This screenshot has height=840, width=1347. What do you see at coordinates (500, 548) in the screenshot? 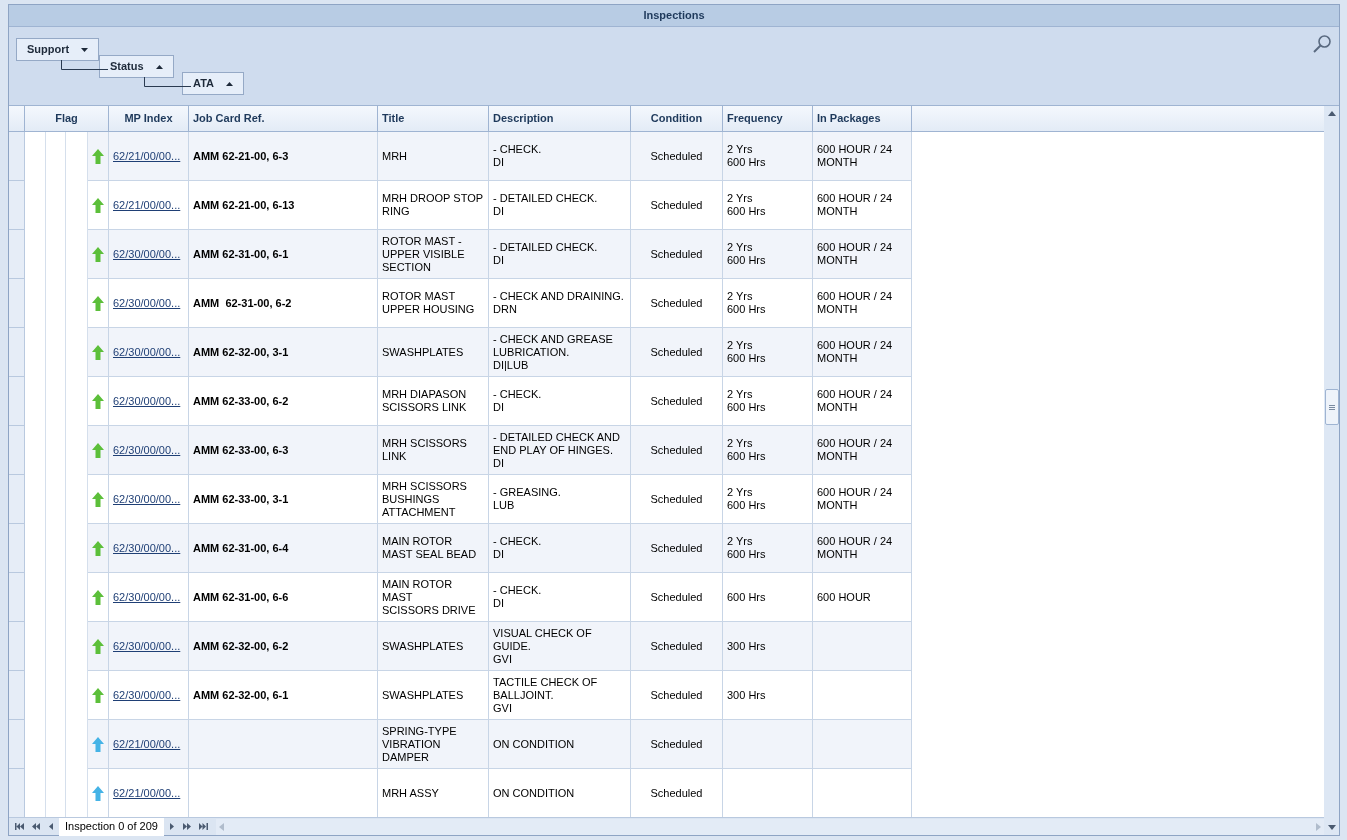
I see `table-row: 62/30/00/00... AMM 62-31-00, 6-4 MAIN ROTOR MAST SEAL BEAD - CHECK. DI Scheduled 2 Yrs 600 Hrs 600 HOUR / 24 MONTH` at bounding box center [500, 548].